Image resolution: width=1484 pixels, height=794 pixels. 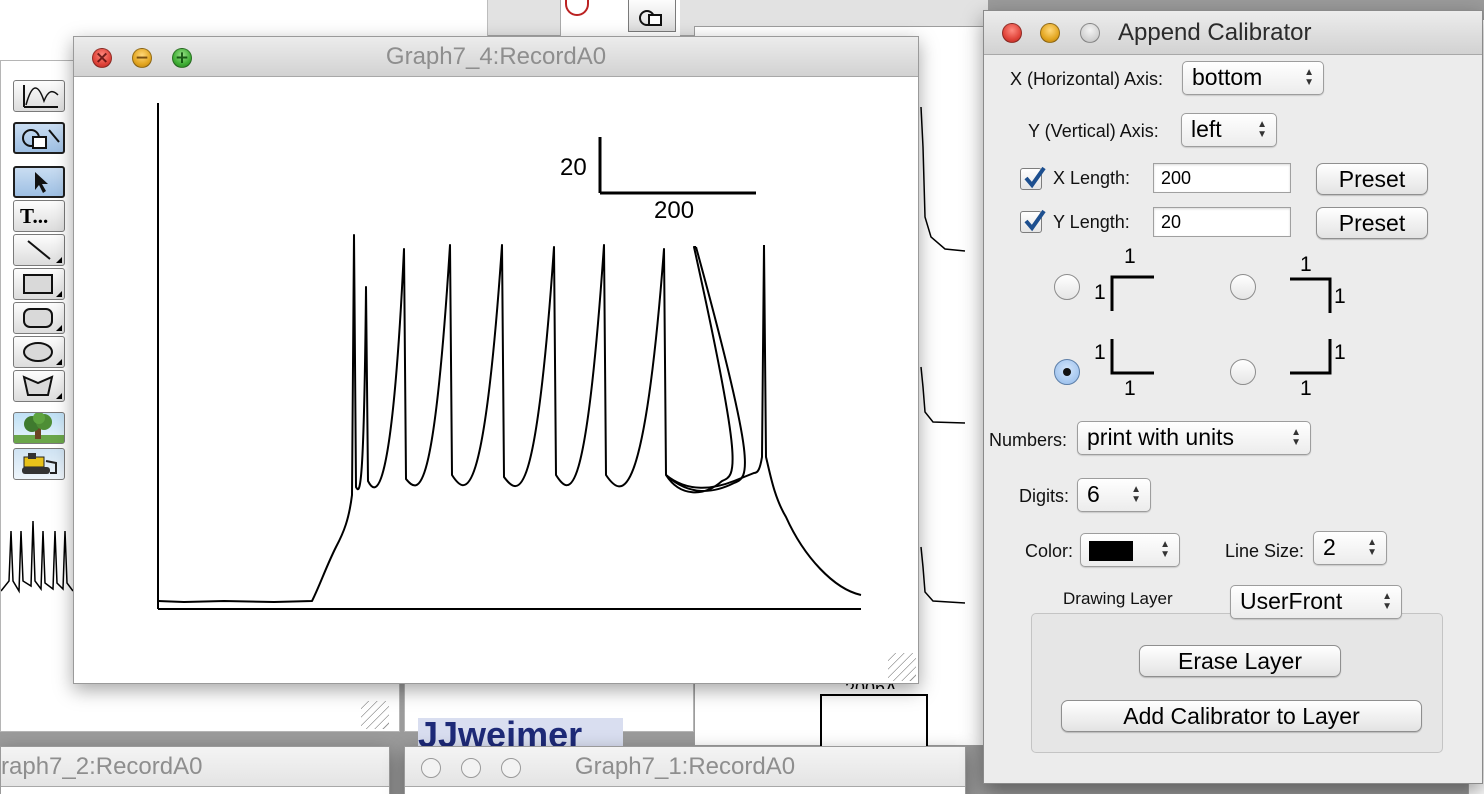 I want to click on window-title: Graph7_4:RecordA0, so click(x=496, y=56).